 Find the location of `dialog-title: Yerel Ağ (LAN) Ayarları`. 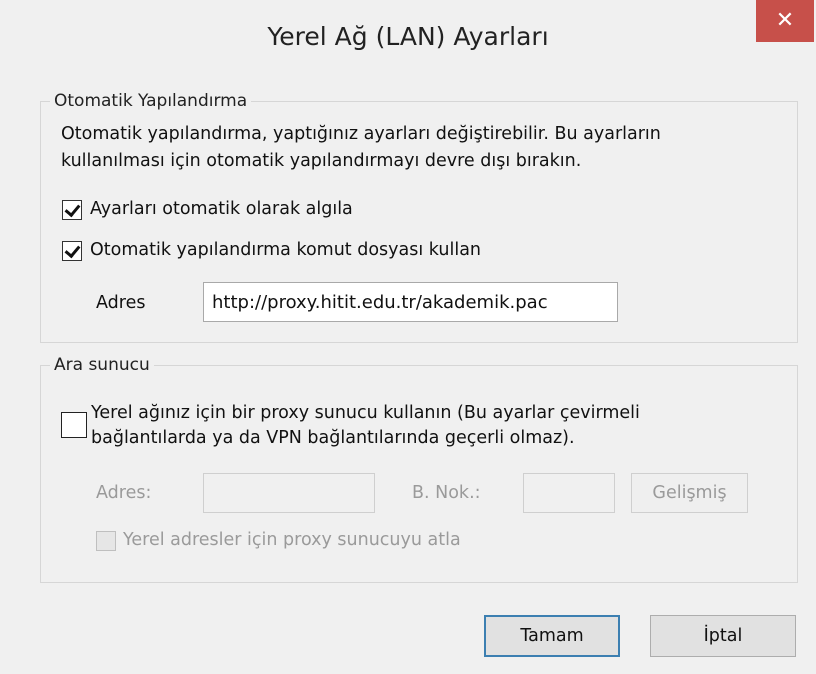

dialog-title: Yerel Ağ (LAN) Ayarları is located at coordinates (408, 36).